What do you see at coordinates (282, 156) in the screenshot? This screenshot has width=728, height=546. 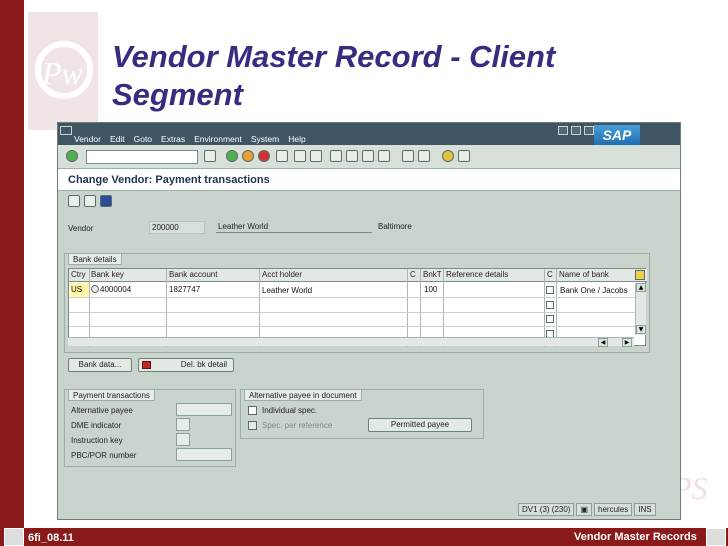 I see `print-icon` at bounding box center [282, 156].